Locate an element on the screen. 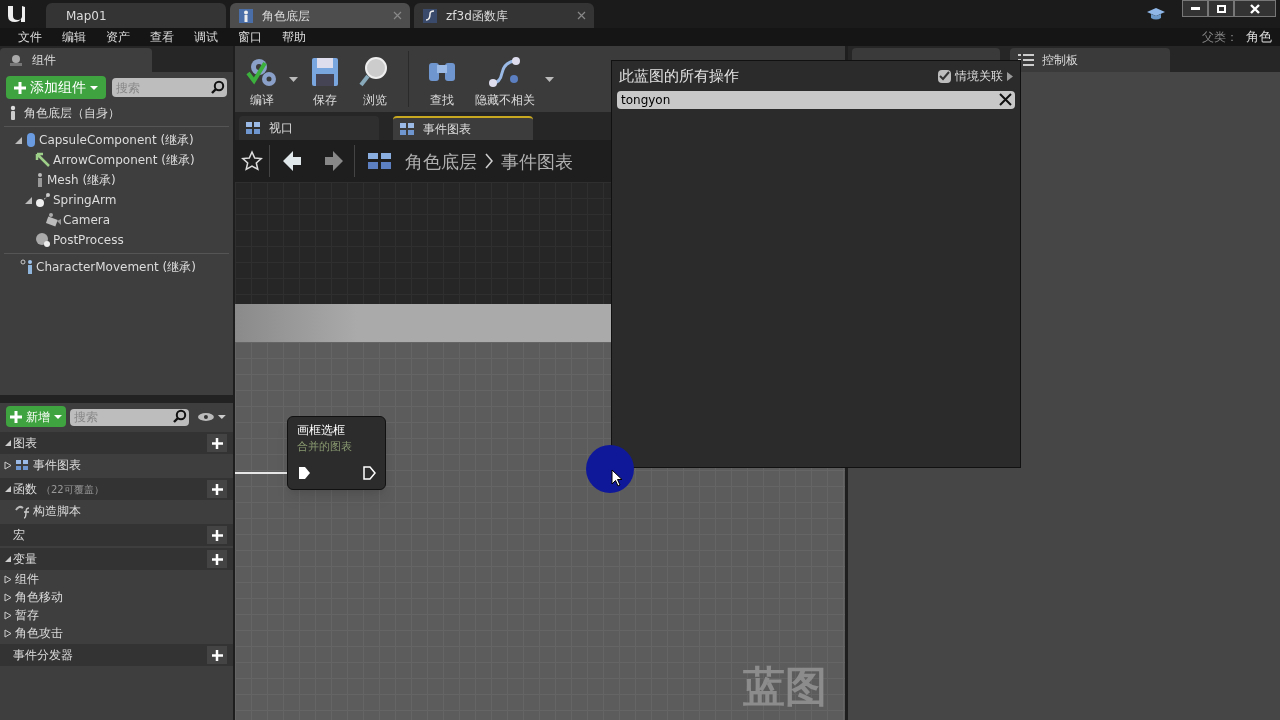 The height and width of the screenshot is (720, 1280). section-header: 事件分发器 is located at coordinates (116, 655).